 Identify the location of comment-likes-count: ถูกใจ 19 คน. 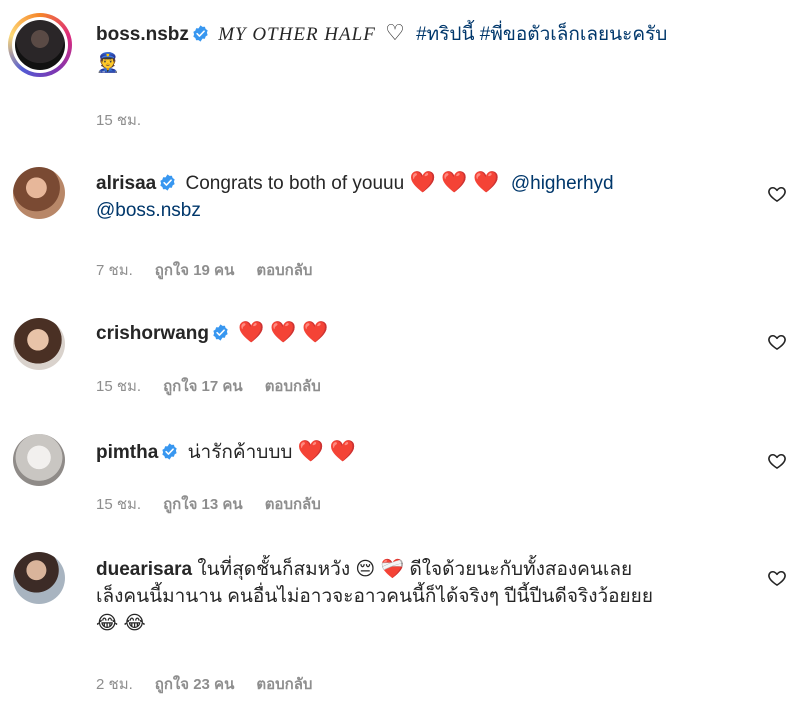
(195, 270).